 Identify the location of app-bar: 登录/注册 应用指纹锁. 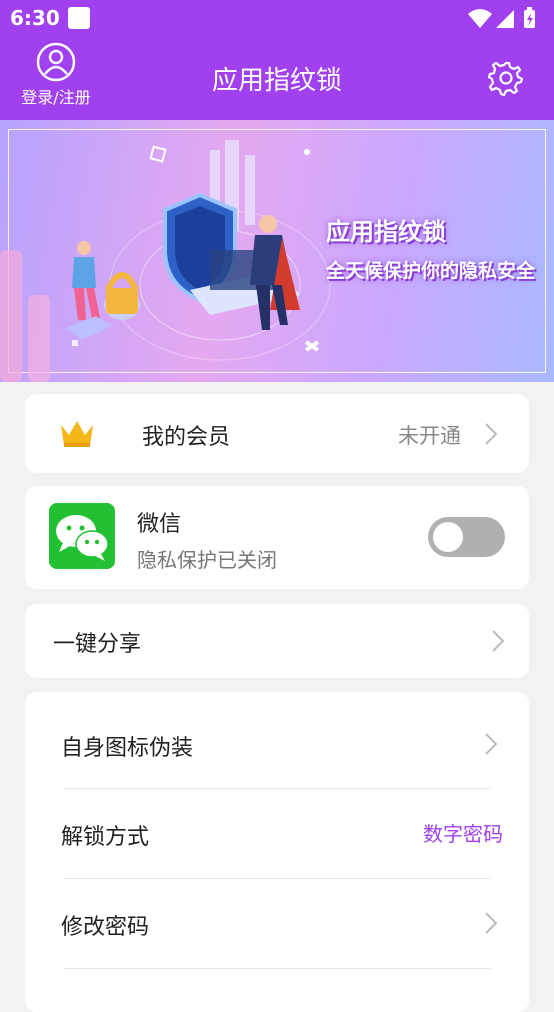
(277, 79).